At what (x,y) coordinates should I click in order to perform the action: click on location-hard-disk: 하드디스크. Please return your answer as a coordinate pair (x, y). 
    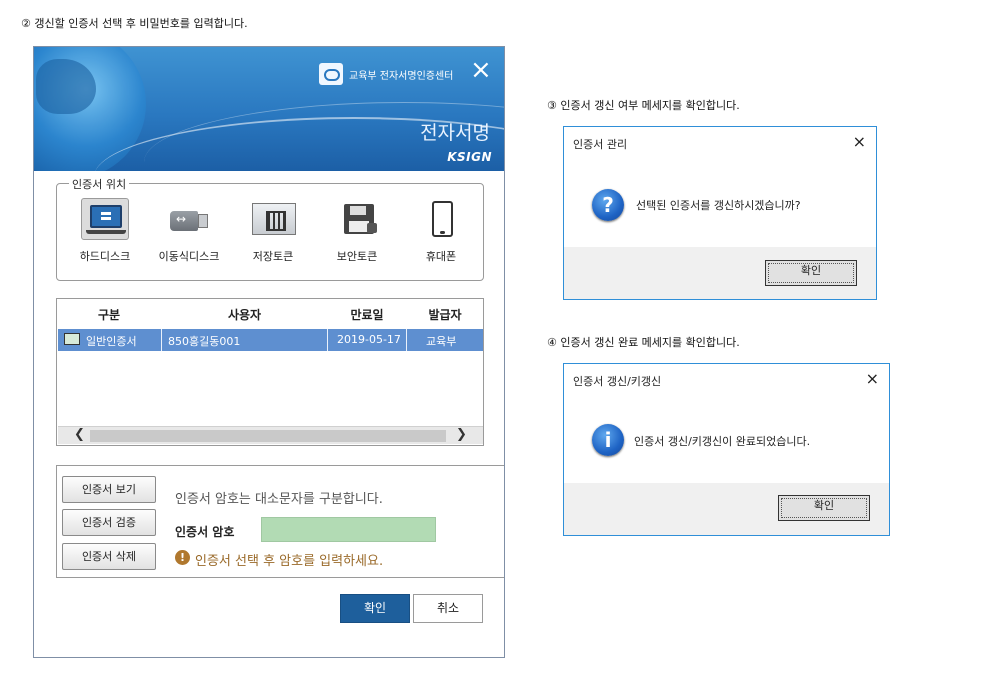
    Looking at the image, I should click on (105, 234).